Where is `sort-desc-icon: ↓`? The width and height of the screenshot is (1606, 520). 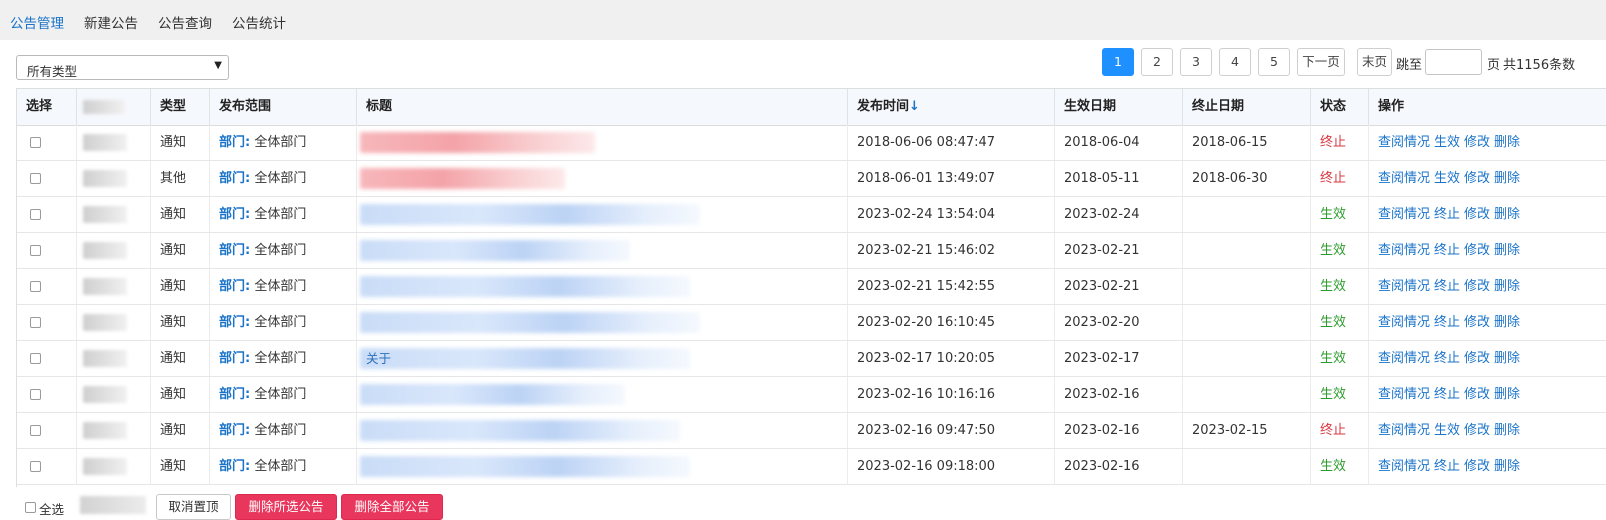
sort-desc-icon: ↓ is located at coordinates (914, 106).